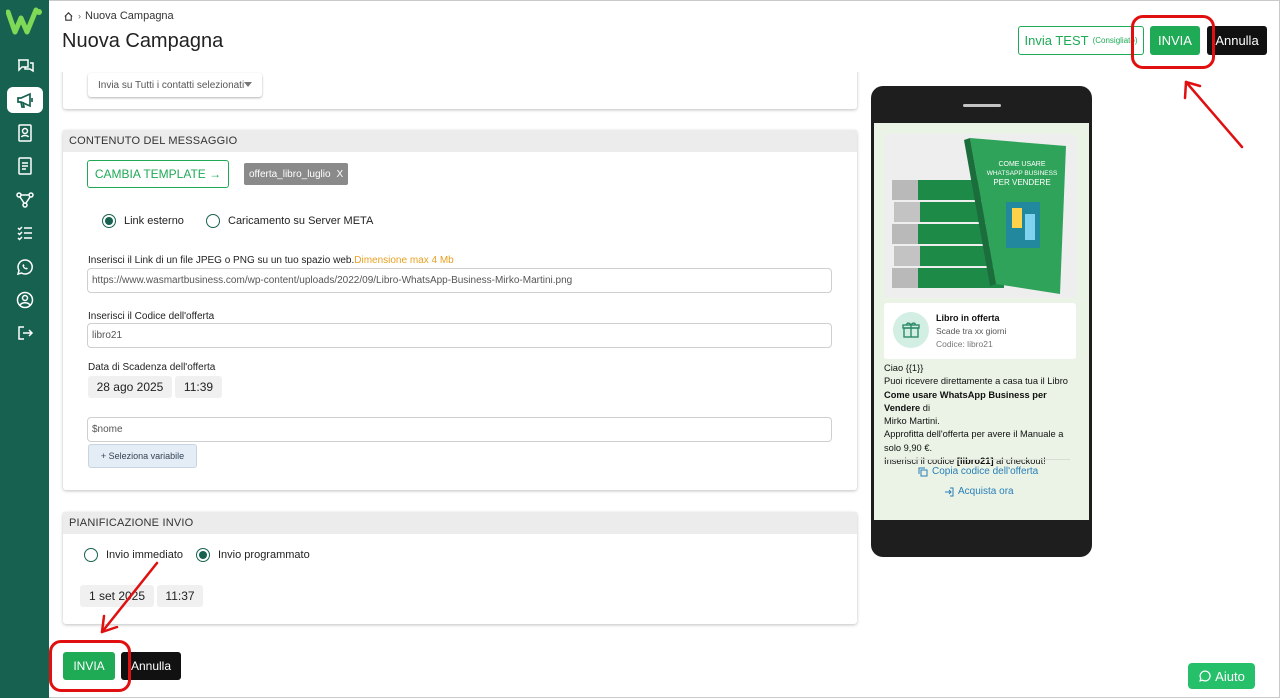  I want to click on schedule-time-picker: 11:37, so click(180, 596).